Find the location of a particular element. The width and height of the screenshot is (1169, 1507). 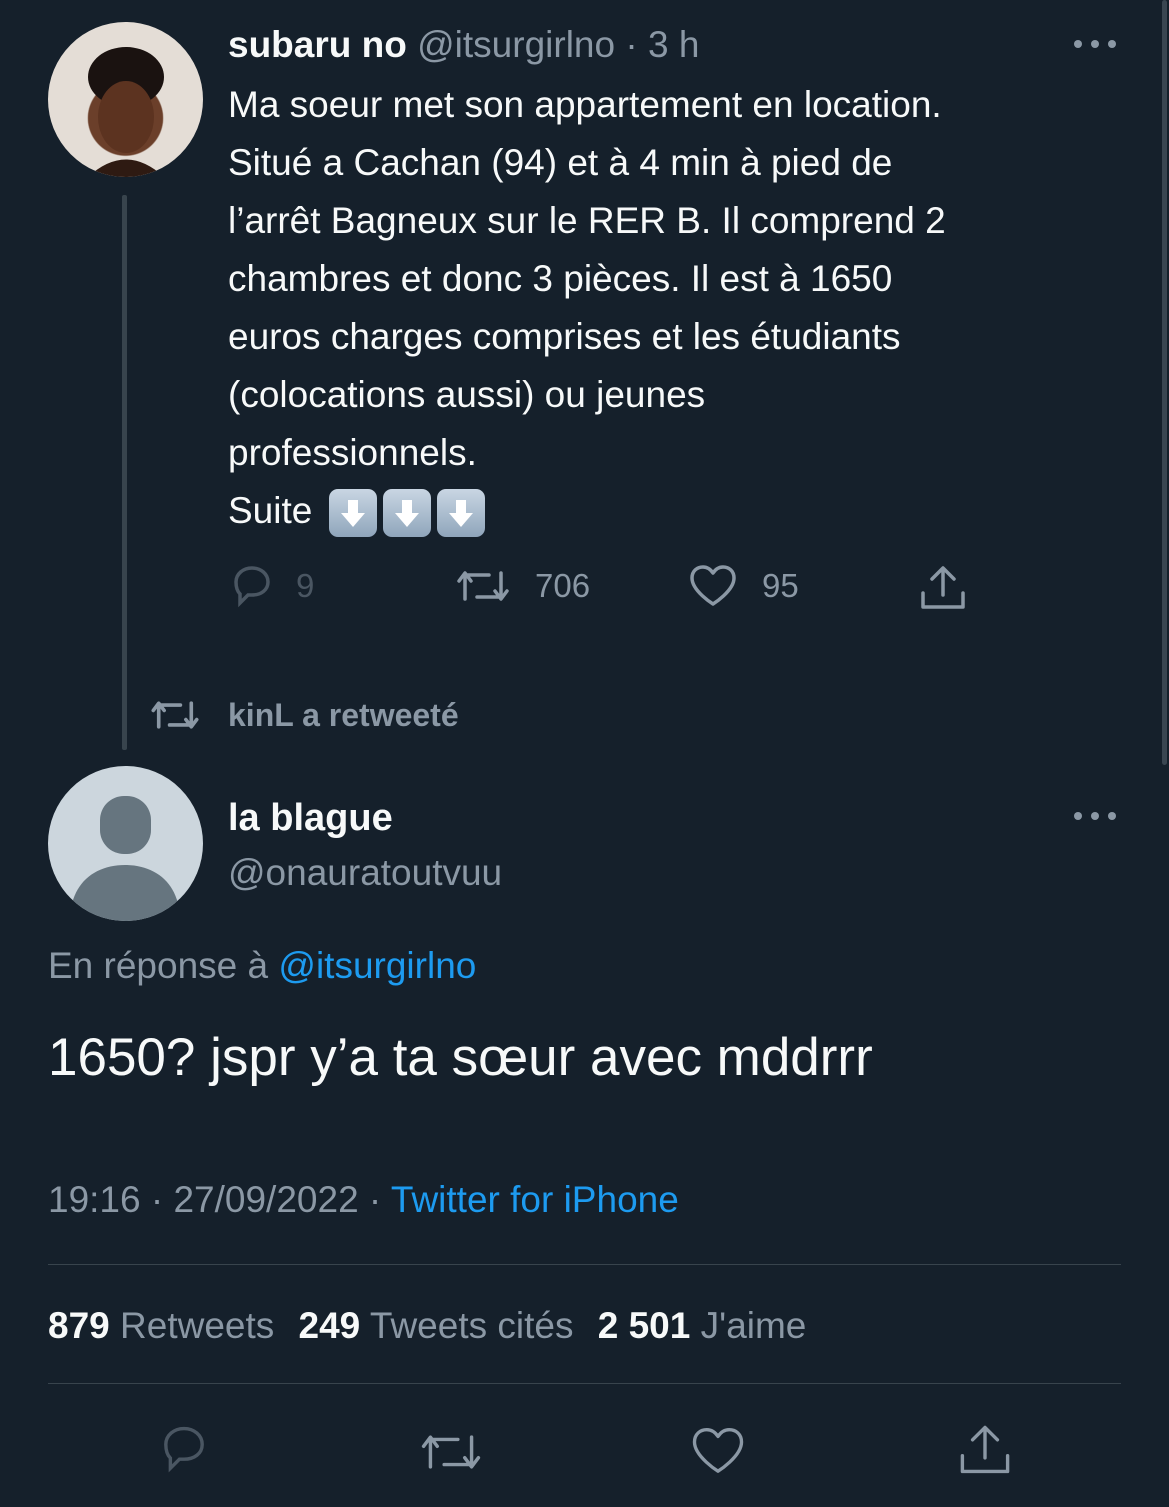

default-avatar-icon is located at coordinates (125, 858).